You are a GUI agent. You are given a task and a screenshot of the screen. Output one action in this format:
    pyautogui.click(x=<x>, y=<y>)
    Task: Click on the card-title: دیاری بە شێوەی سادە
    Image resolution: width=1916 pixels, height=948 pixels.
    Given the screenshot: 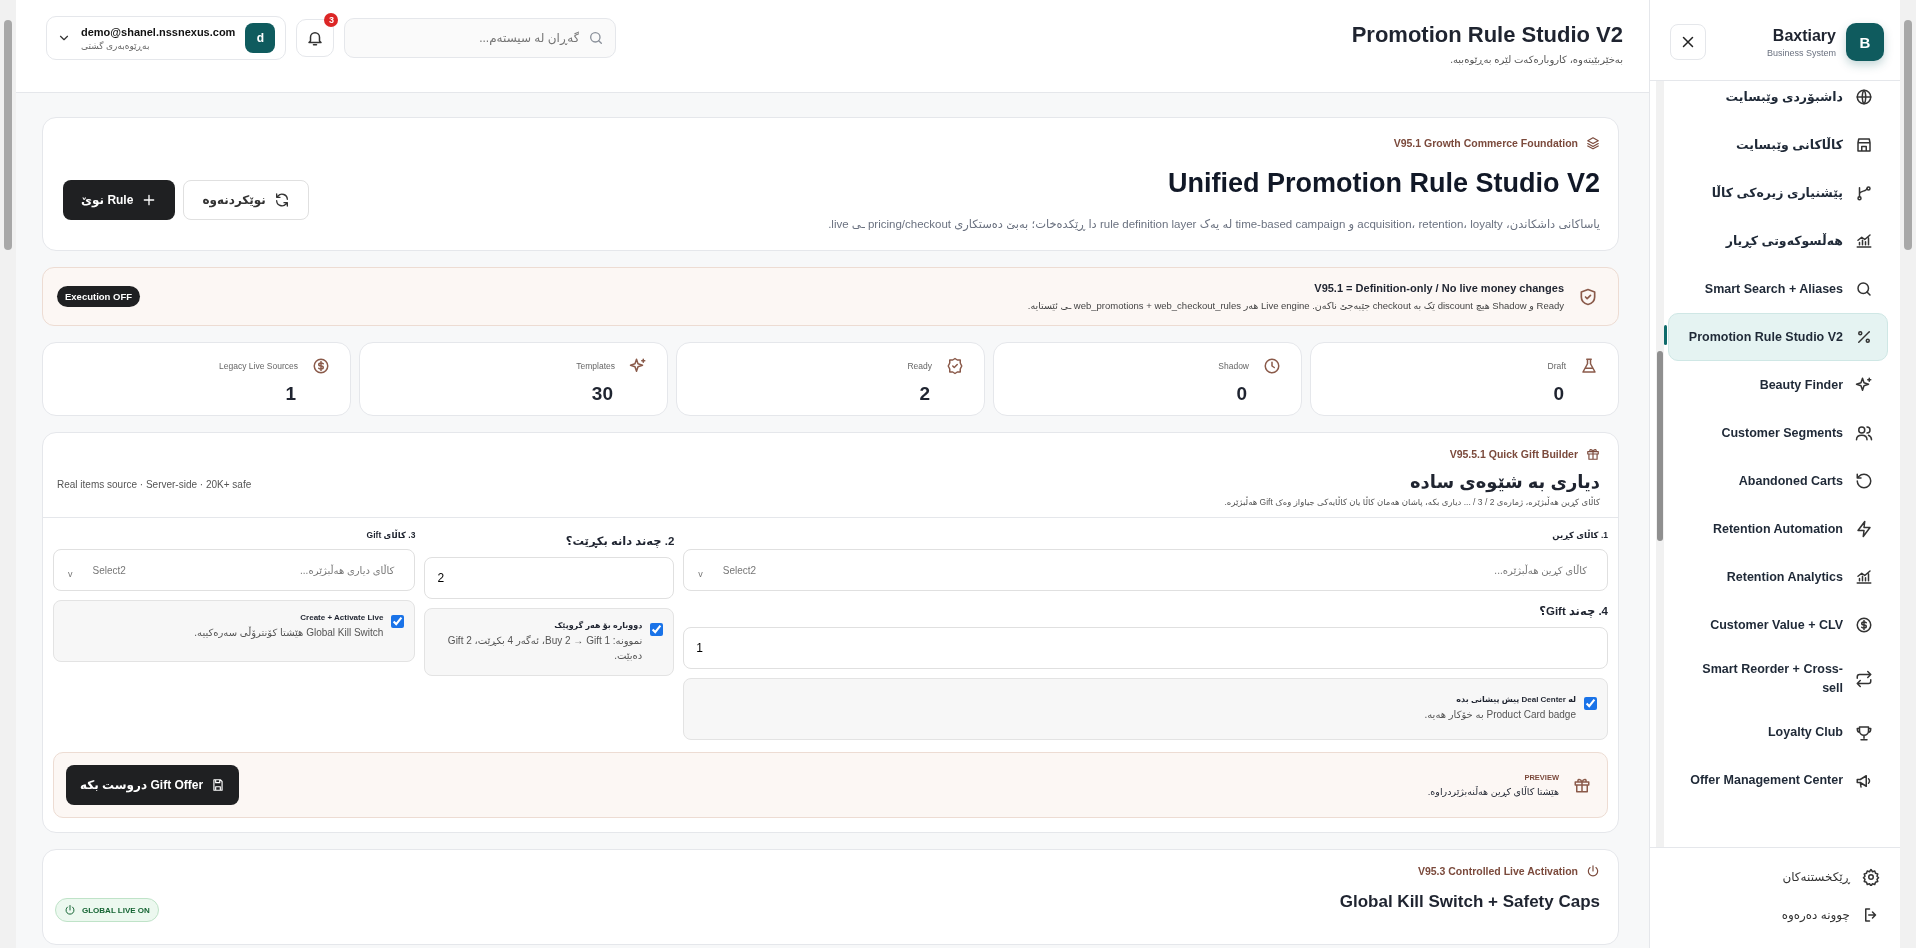 What is the action you would take?
    pyautogui.click(x=1504, y=482)
    